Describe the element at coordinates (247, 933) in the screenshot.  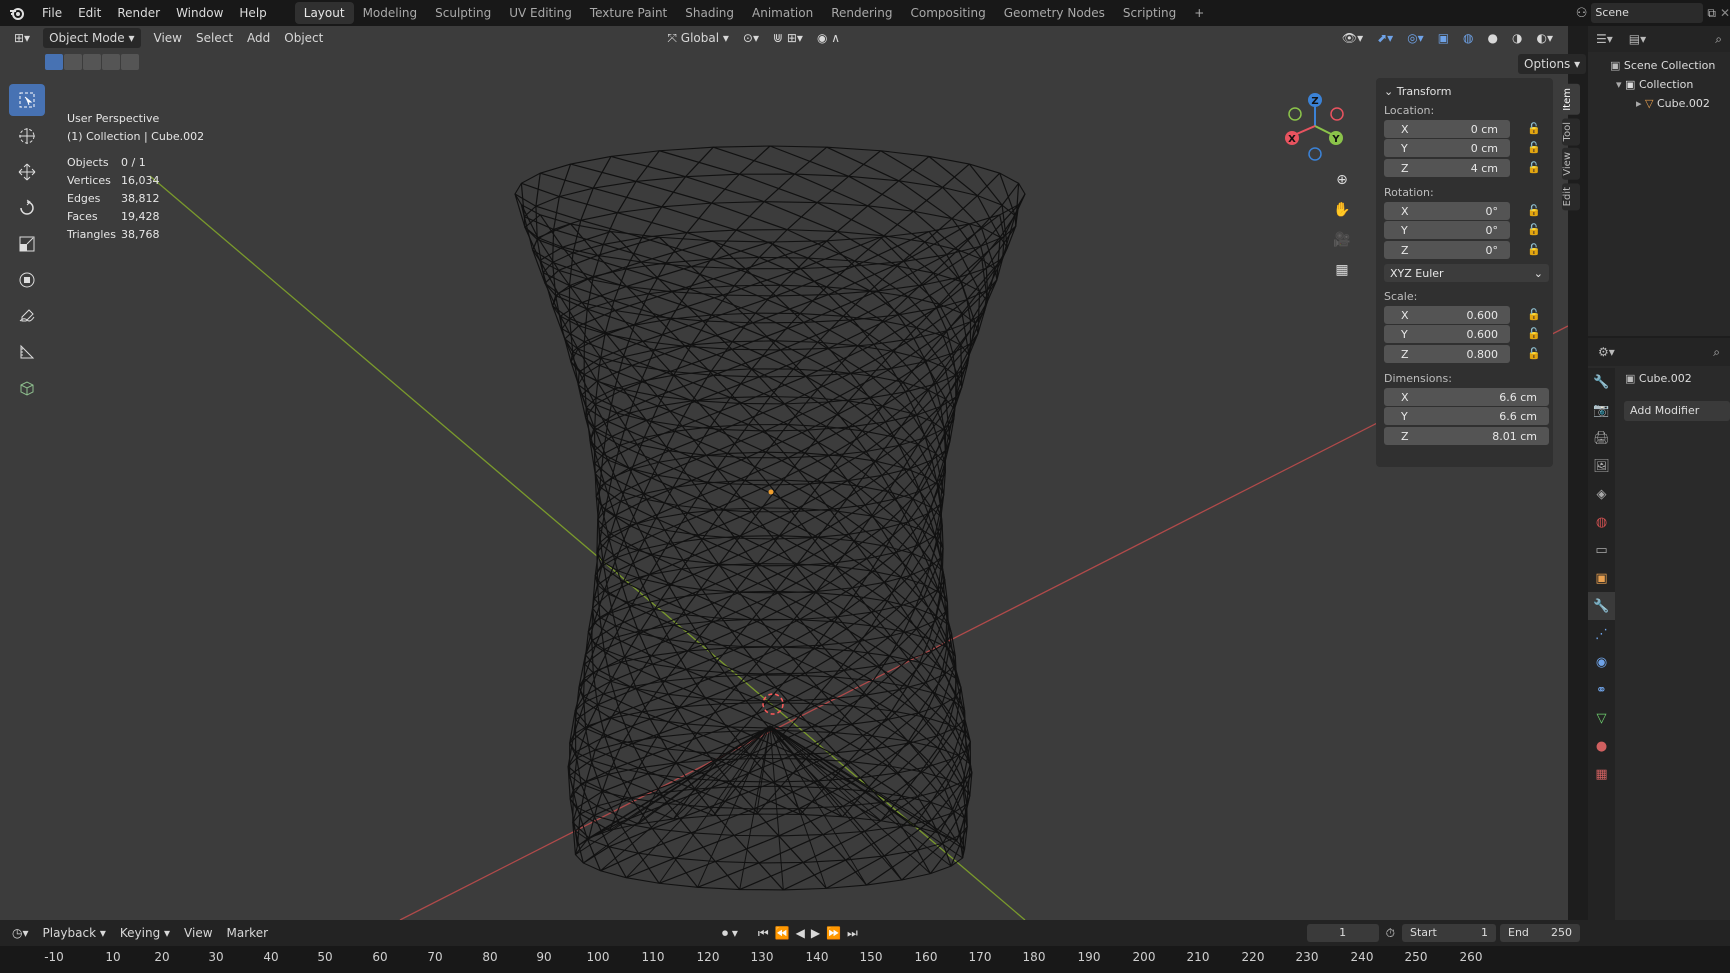
I see `menu-marker: Marker` at that location.